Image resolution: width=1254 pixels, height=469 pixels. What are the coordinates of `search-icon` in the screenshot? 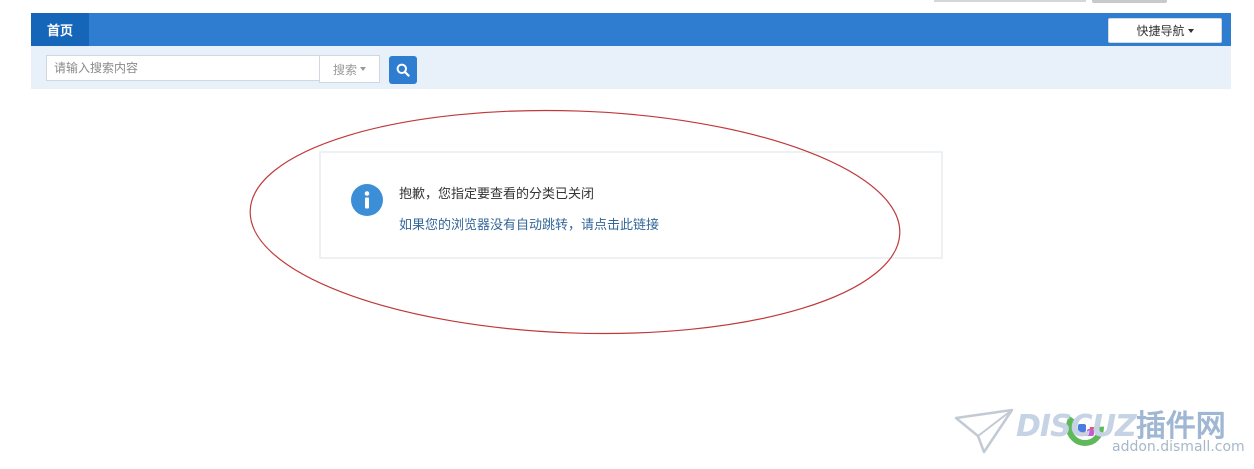 It's located at (403, 70).